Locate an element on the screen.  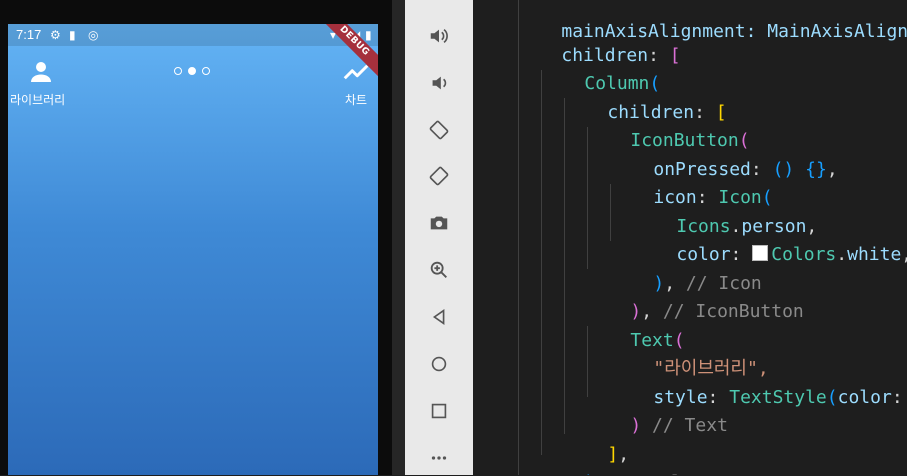
zoom-button is located at coordinates (439, 270).